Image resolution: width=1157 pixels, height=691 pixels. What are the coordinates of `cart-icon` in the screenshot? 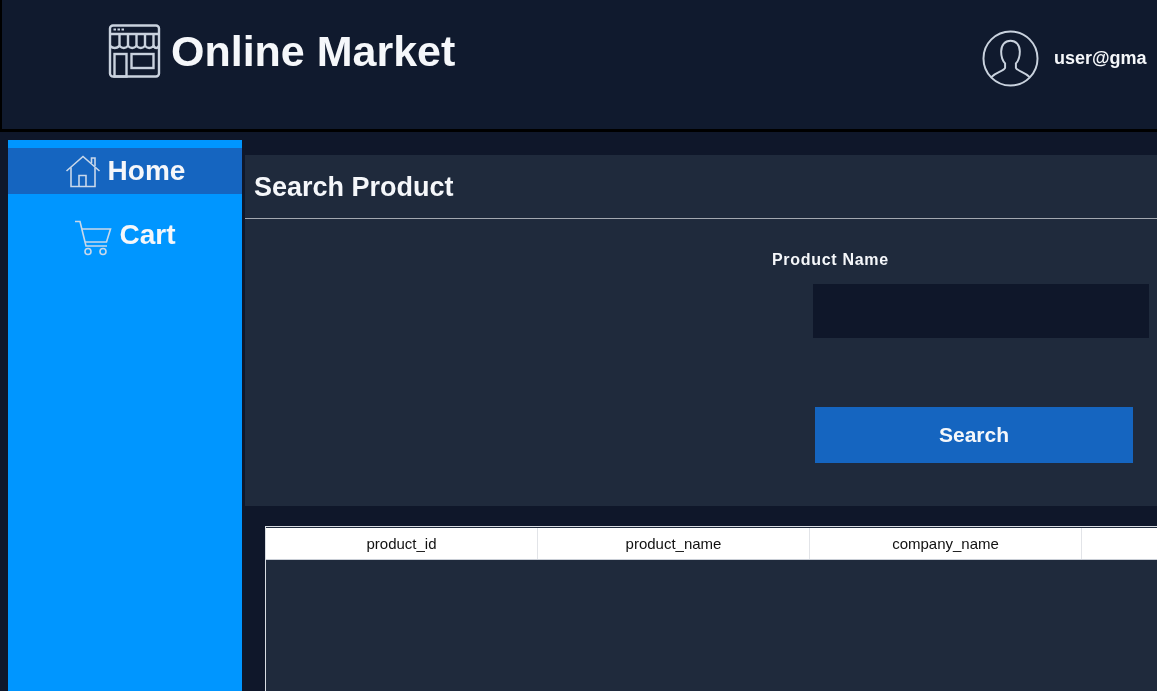 It's located at (93, 238).